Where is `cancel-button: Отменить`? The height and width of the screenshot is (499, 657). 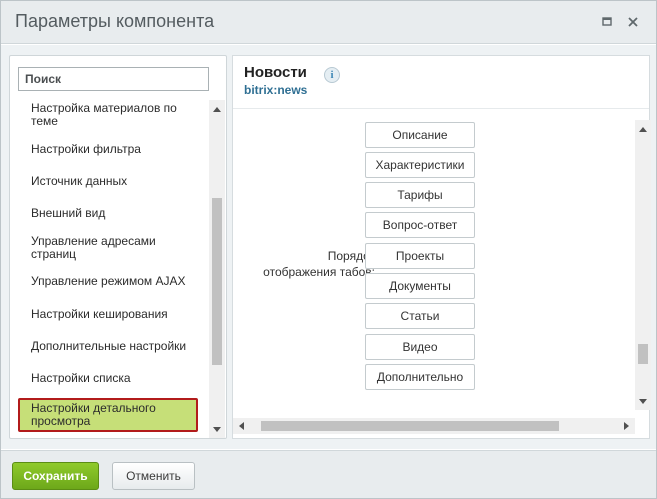
cancel-button: Отменить is located at coordinates (153, 476).